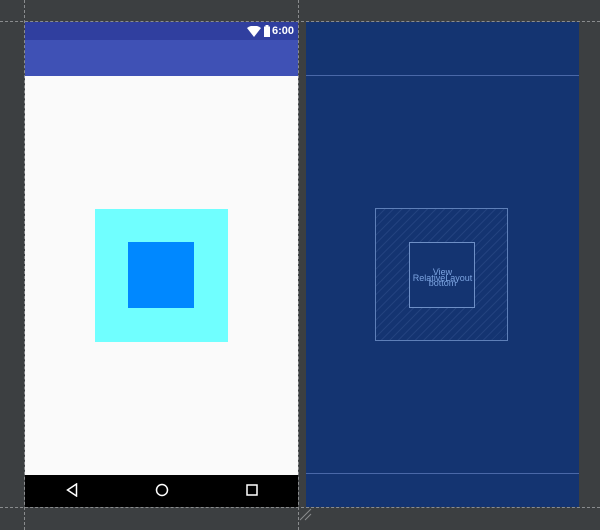 The image size is (600, 530). I want to click on blueprint-appbar-line, so click(442, 75).